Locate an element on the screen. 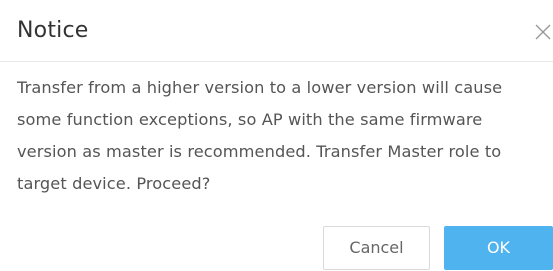  close-icon is located at coordinates (543, 32).